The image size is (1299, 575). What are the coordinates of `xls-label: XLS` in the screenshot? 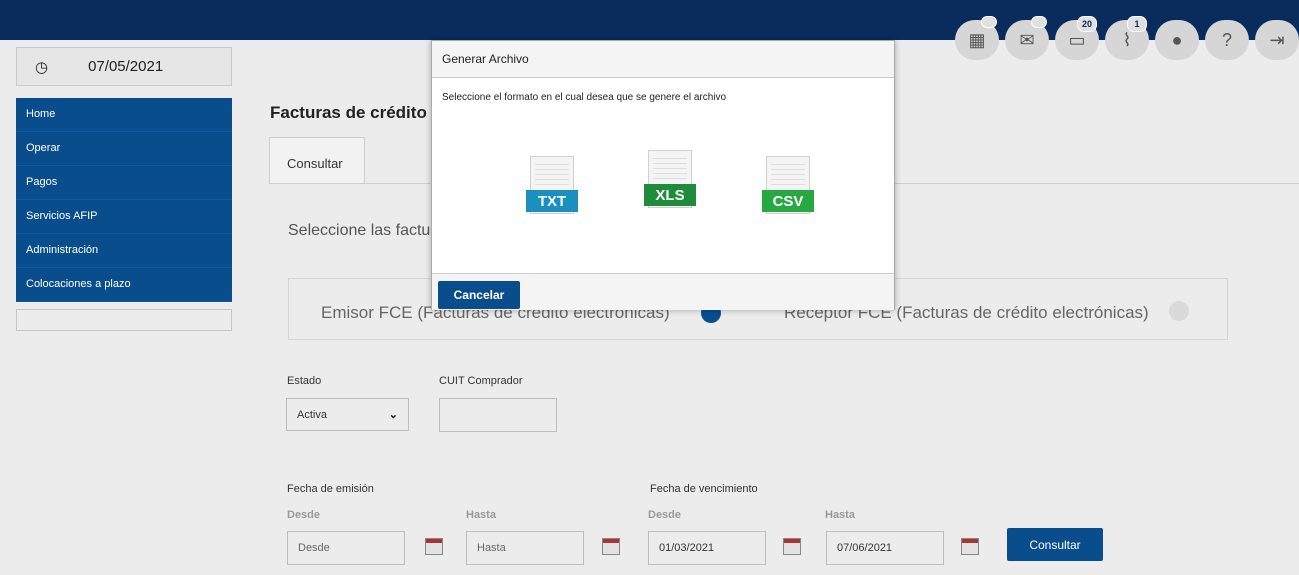 It's located at (670, 195).